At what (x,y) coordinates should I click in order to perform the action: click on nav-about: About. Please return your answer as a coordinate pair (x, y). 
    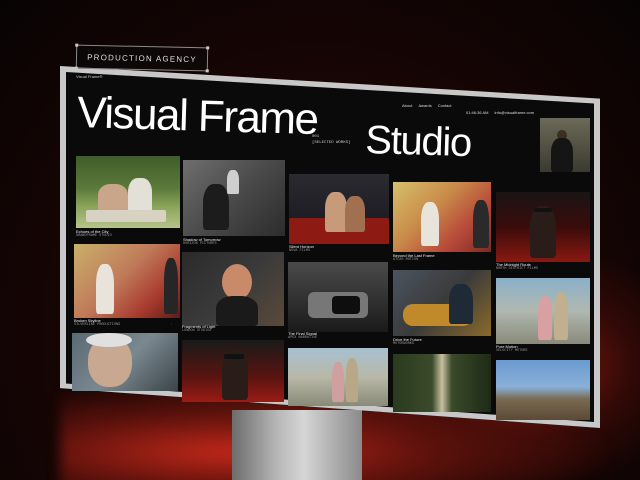
    Looking at the image, I should click on (407, 105).